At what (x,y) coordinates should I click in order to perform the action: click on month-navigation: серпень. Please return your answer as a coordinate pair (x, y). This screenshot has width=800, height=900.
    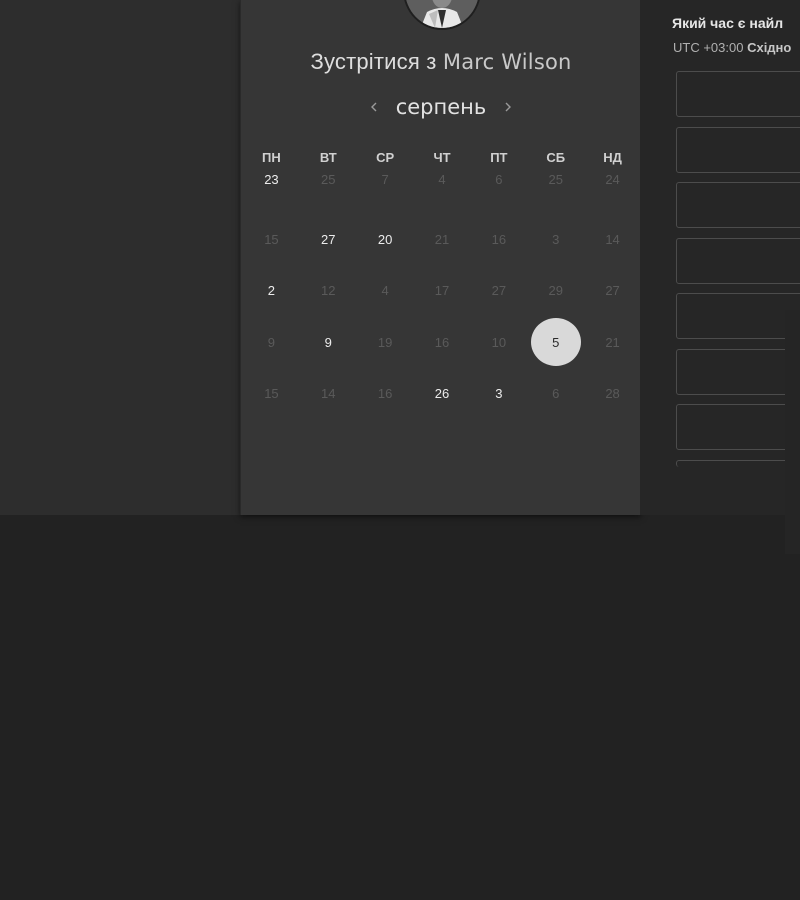
    Looking at the image, I should click on (441, 107).